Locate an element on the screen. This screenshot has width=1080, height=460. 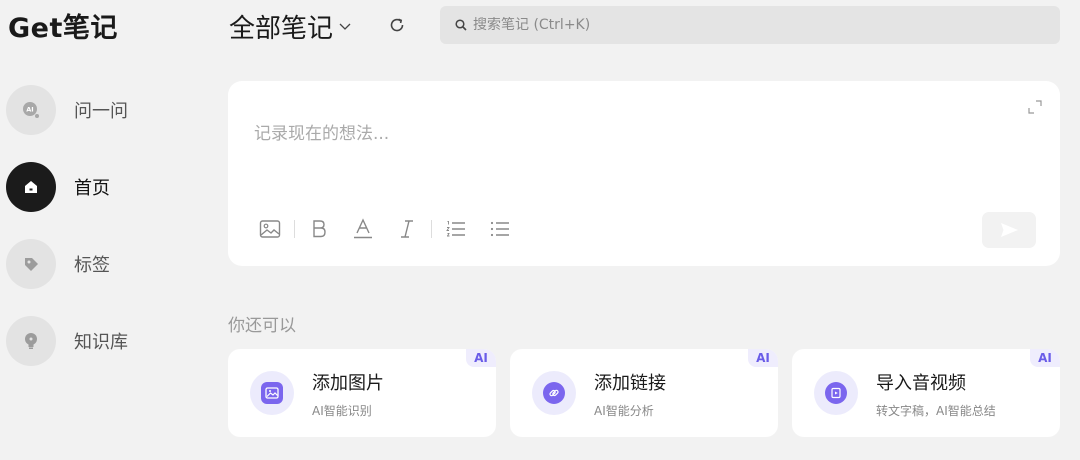
card-title: 添加链接 is located at coordinates (630, 383).